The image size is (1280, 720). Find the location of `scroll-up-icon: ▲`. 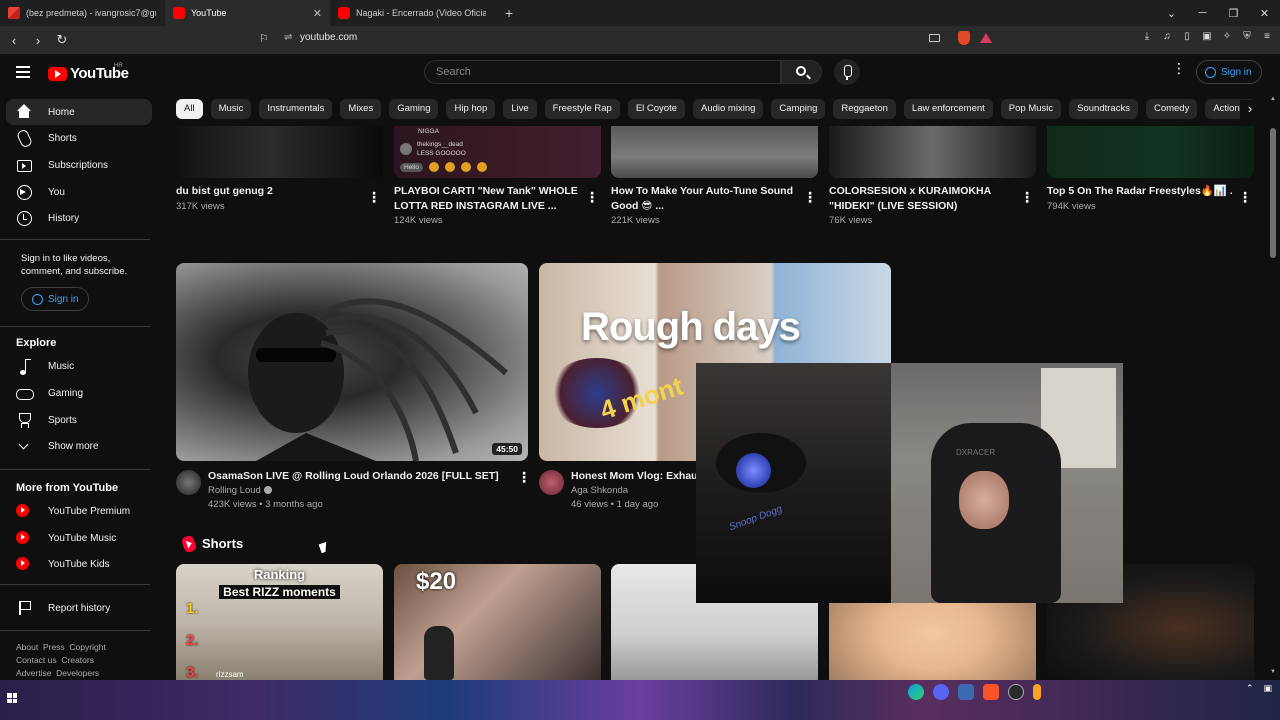

scroll-up-icon: ▲ is located at coordinates (1273, 99).